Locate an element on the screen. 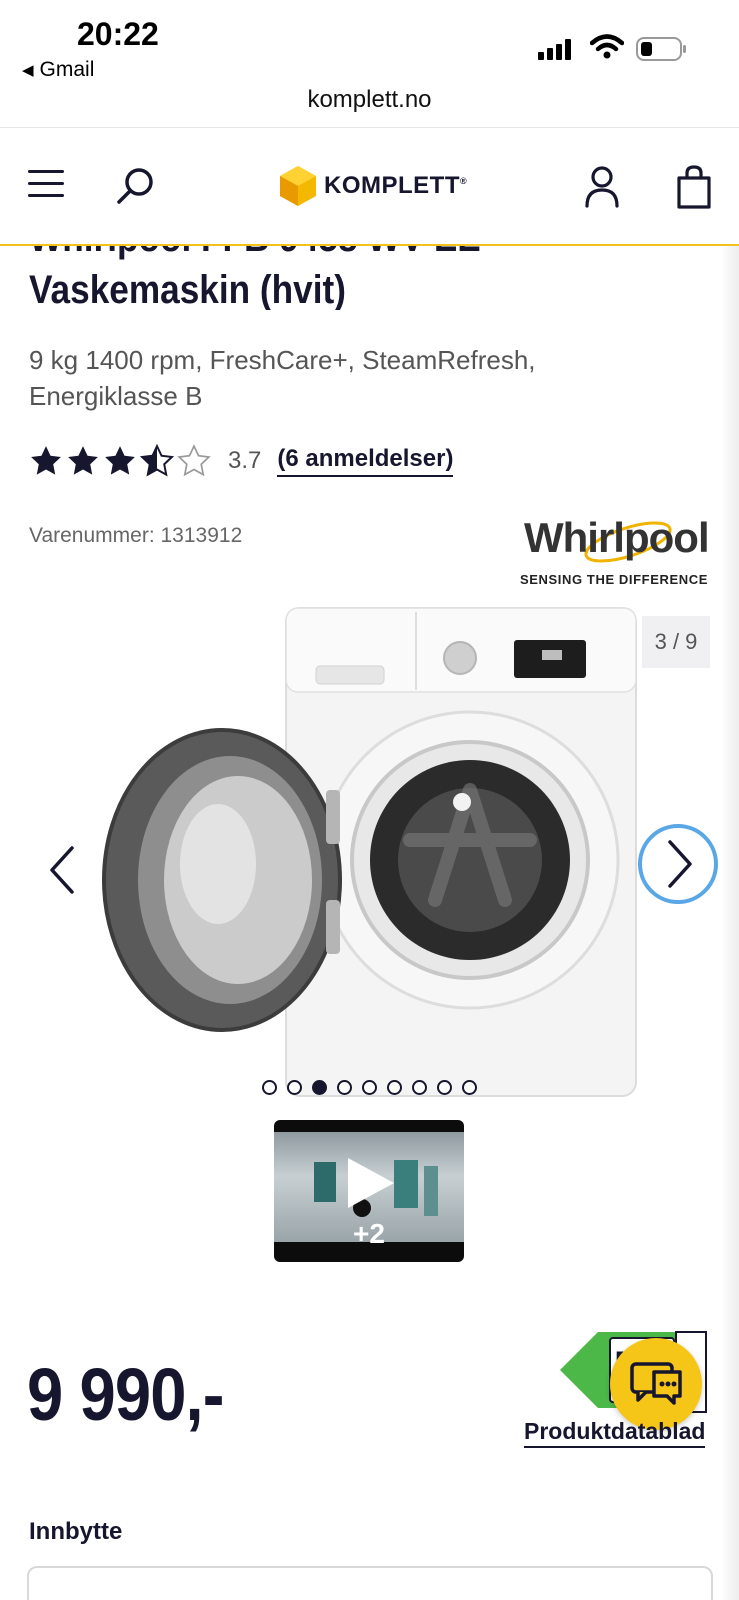 Image resolution: width=739 pixels, height=1600 pixels. sku-value: 1313912 is located at coordinates (201, 535).